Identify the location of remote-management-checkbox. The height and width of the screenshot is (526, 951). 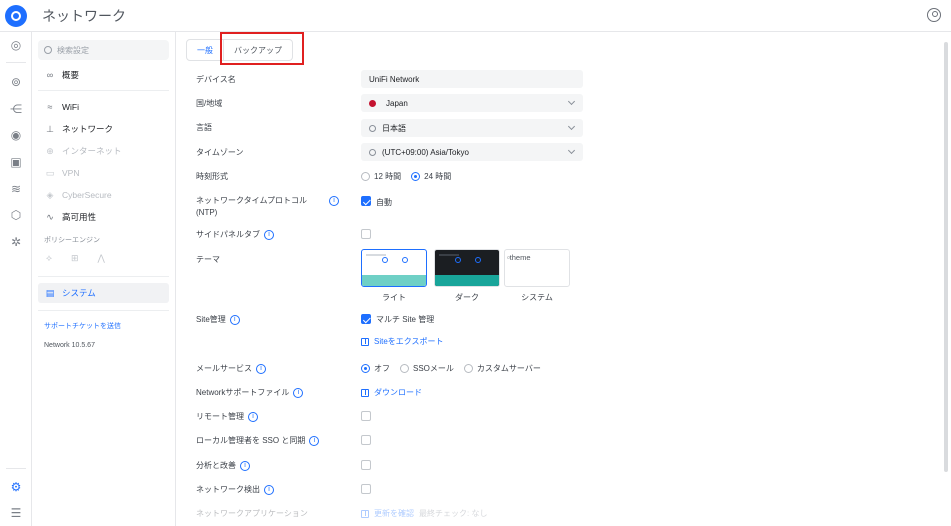
(366, 416).